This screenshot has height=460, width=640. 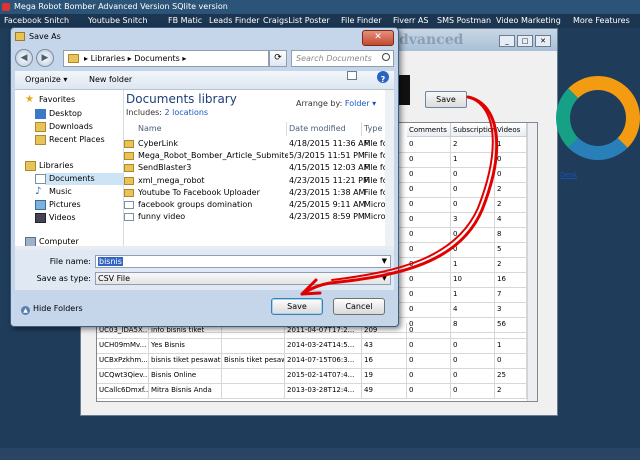 I want to click on nav-favorites: ★ Favorites, so click(x=50, y=100).